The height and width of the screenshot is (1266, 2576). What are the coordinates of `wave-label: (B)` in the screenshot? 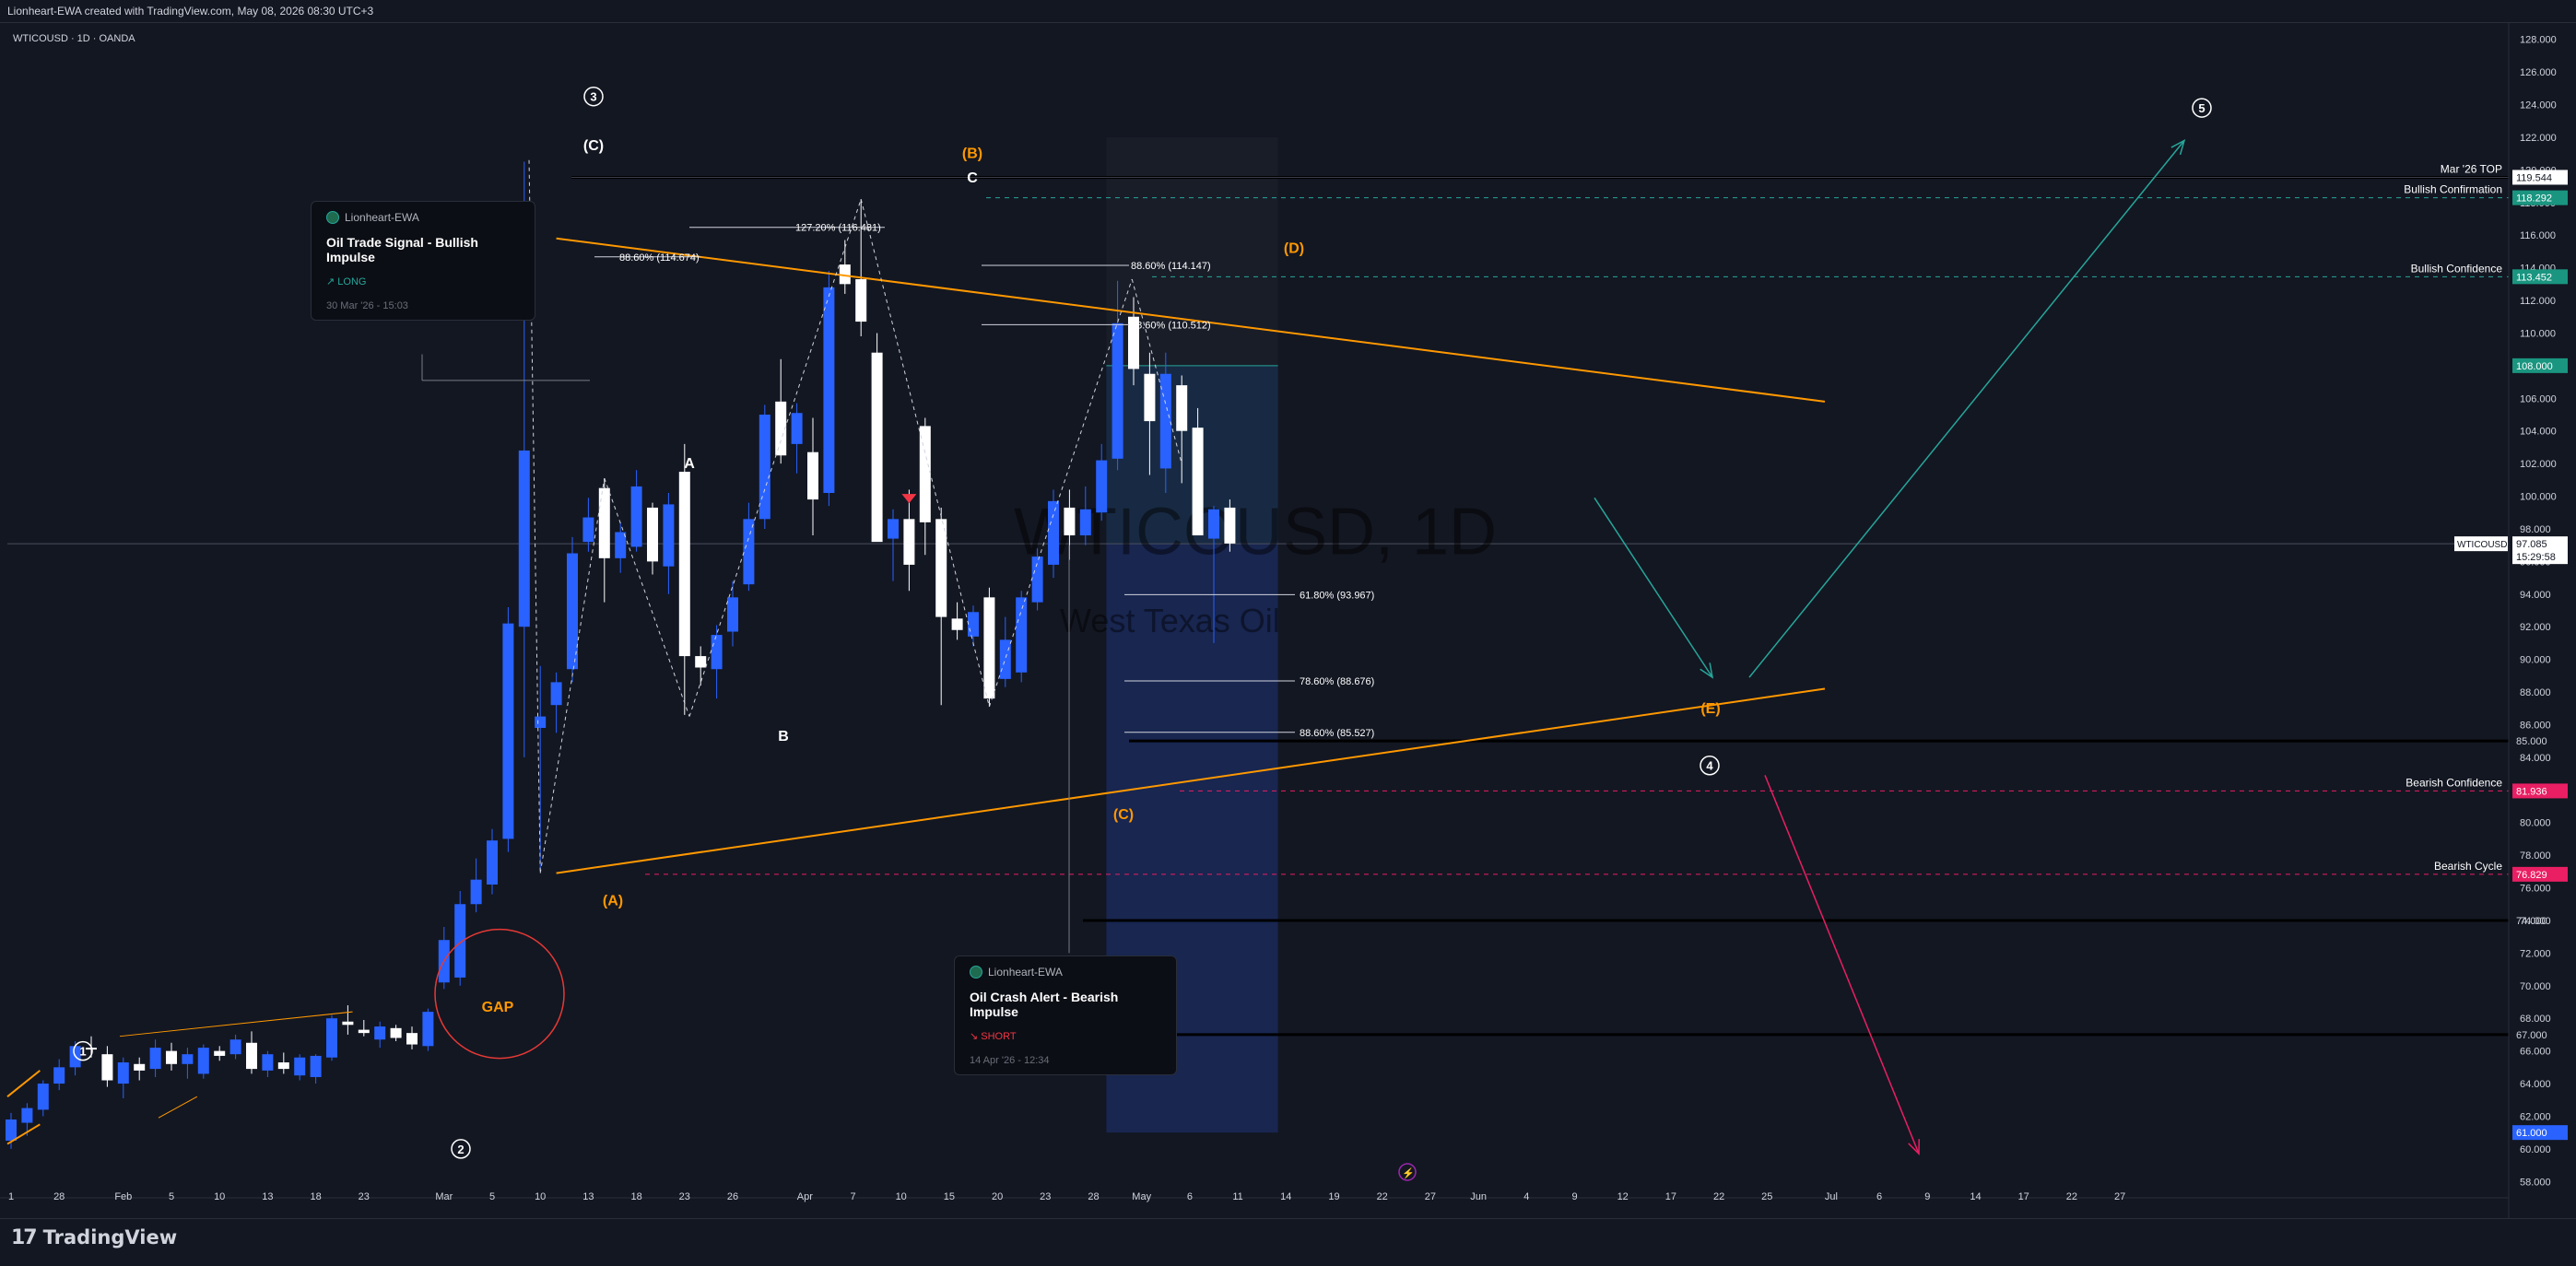 It's located at (972, 154).